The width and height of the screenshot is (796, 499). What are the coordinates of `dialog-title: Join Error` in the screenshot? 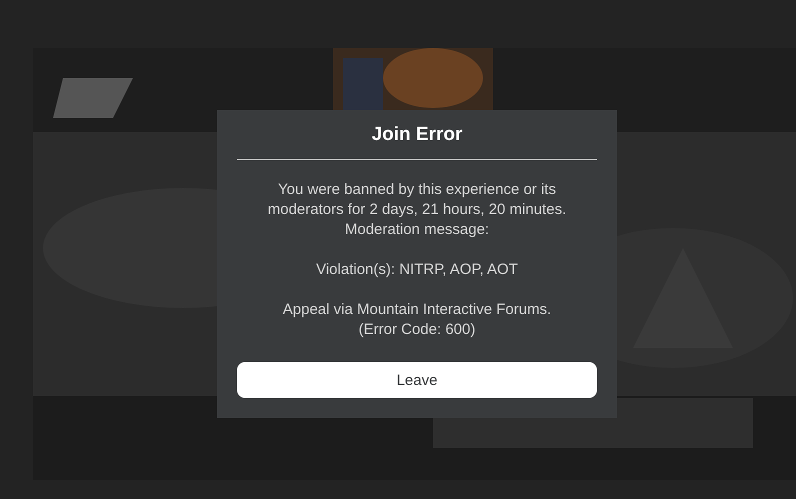 It's located at (417, 135).